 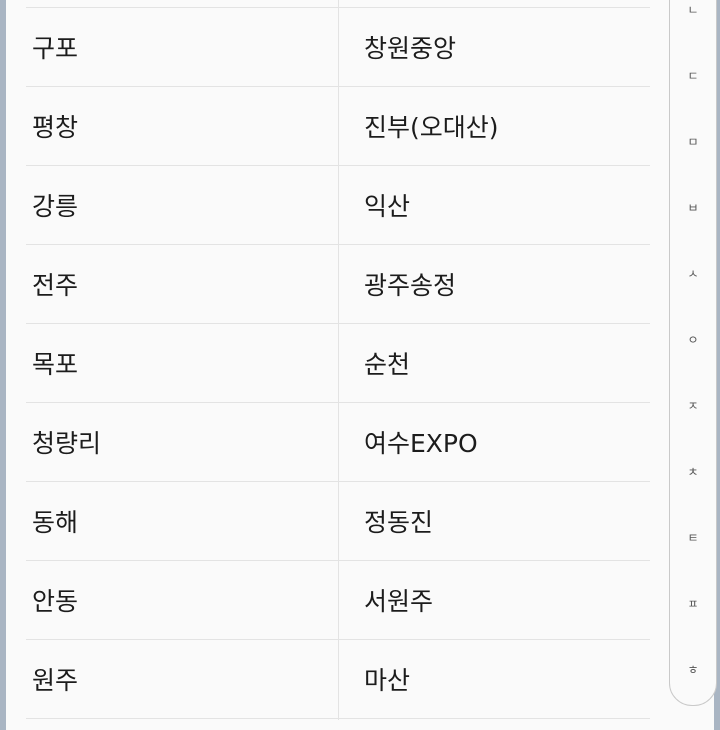 I want to click on table-row: 안동 서원주, so click(x=338, y=600).